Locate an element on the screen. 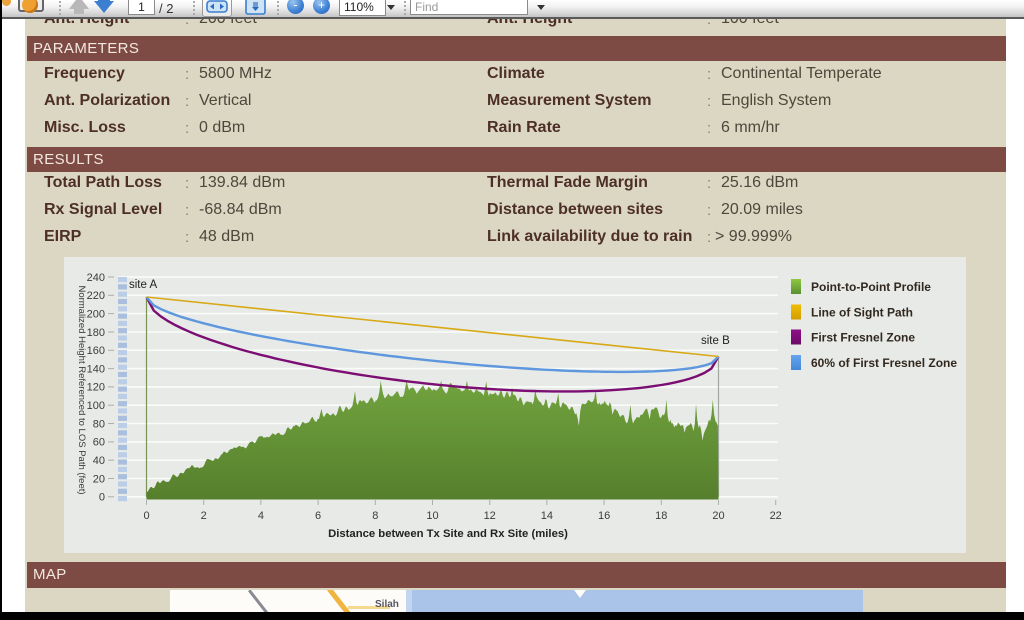 Image resolution: width=1024 pixels, height=620 pixels. svg-text: 220 is located at coordinates (96, 296).